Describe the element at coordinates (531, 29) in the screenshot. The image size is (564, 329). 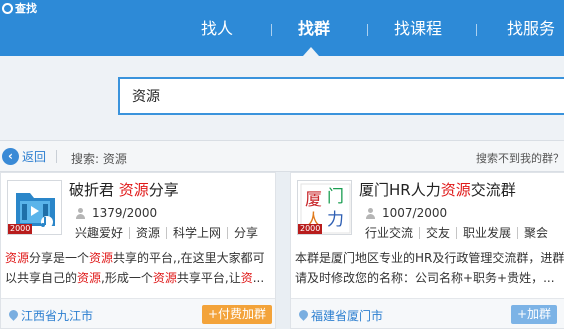
I see `tab-find-services: 找服务` at that location.